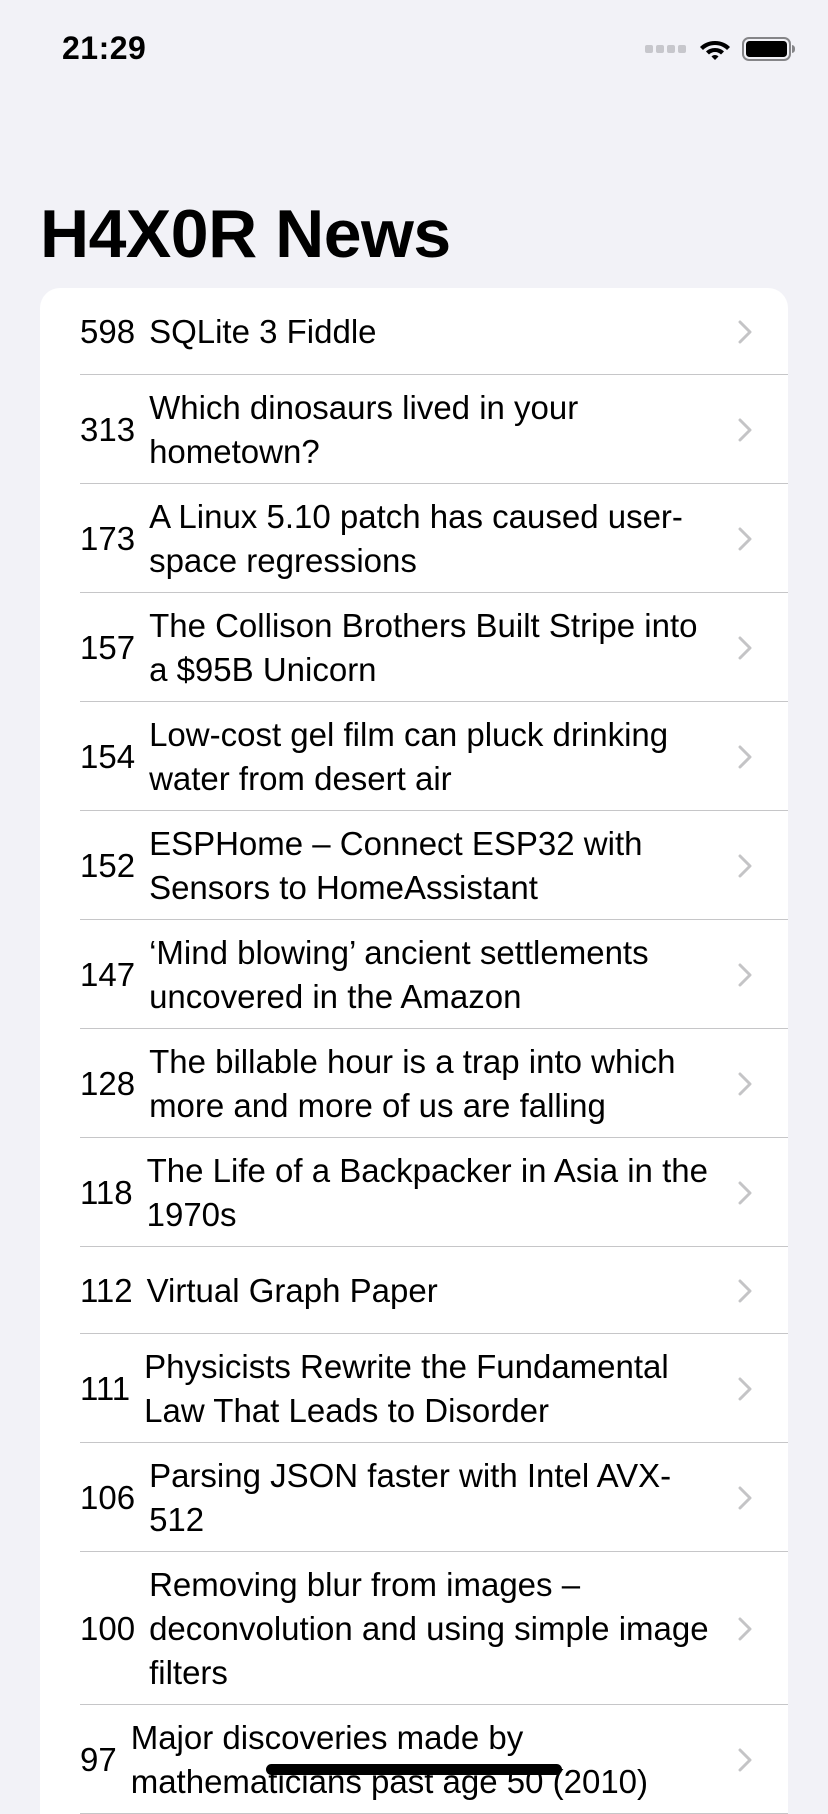 This screenshot has width=828, height=1814. I want to click on home-indicator, so click(414, 1769).